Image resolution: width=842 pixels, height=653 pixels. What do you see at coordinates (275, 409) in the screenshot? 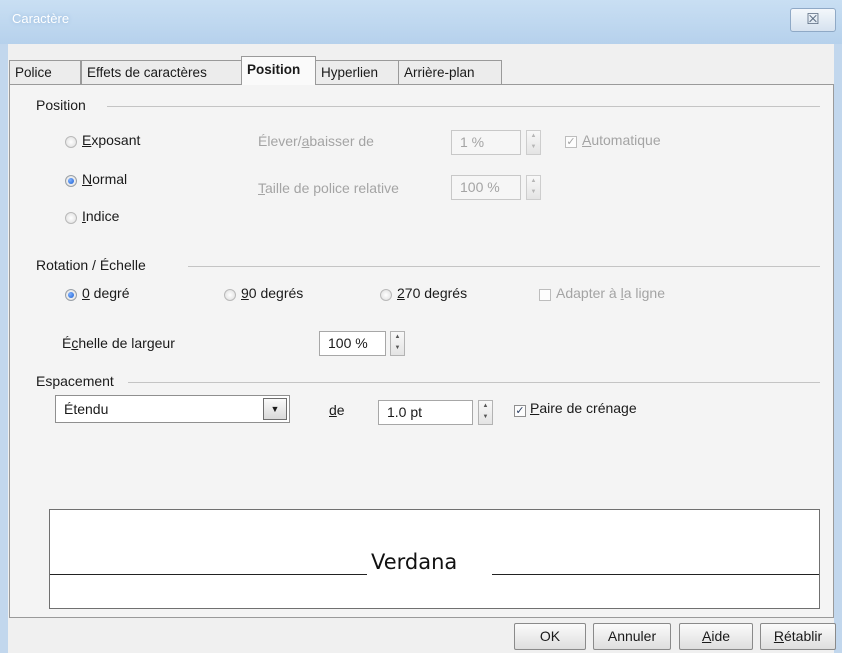
I see `dropdown-arrow-icon: ▼` at bounding box center [275, 409].